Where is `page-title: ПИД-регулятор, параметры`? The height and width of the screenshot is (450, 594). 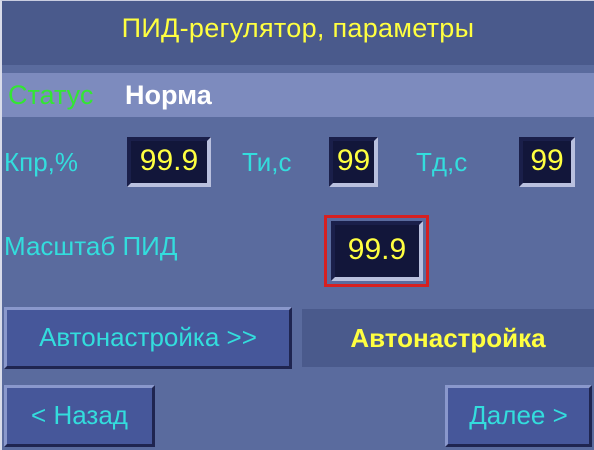
page-title: ПИД-регулятор, параметры is located at coordinates (298, 28).